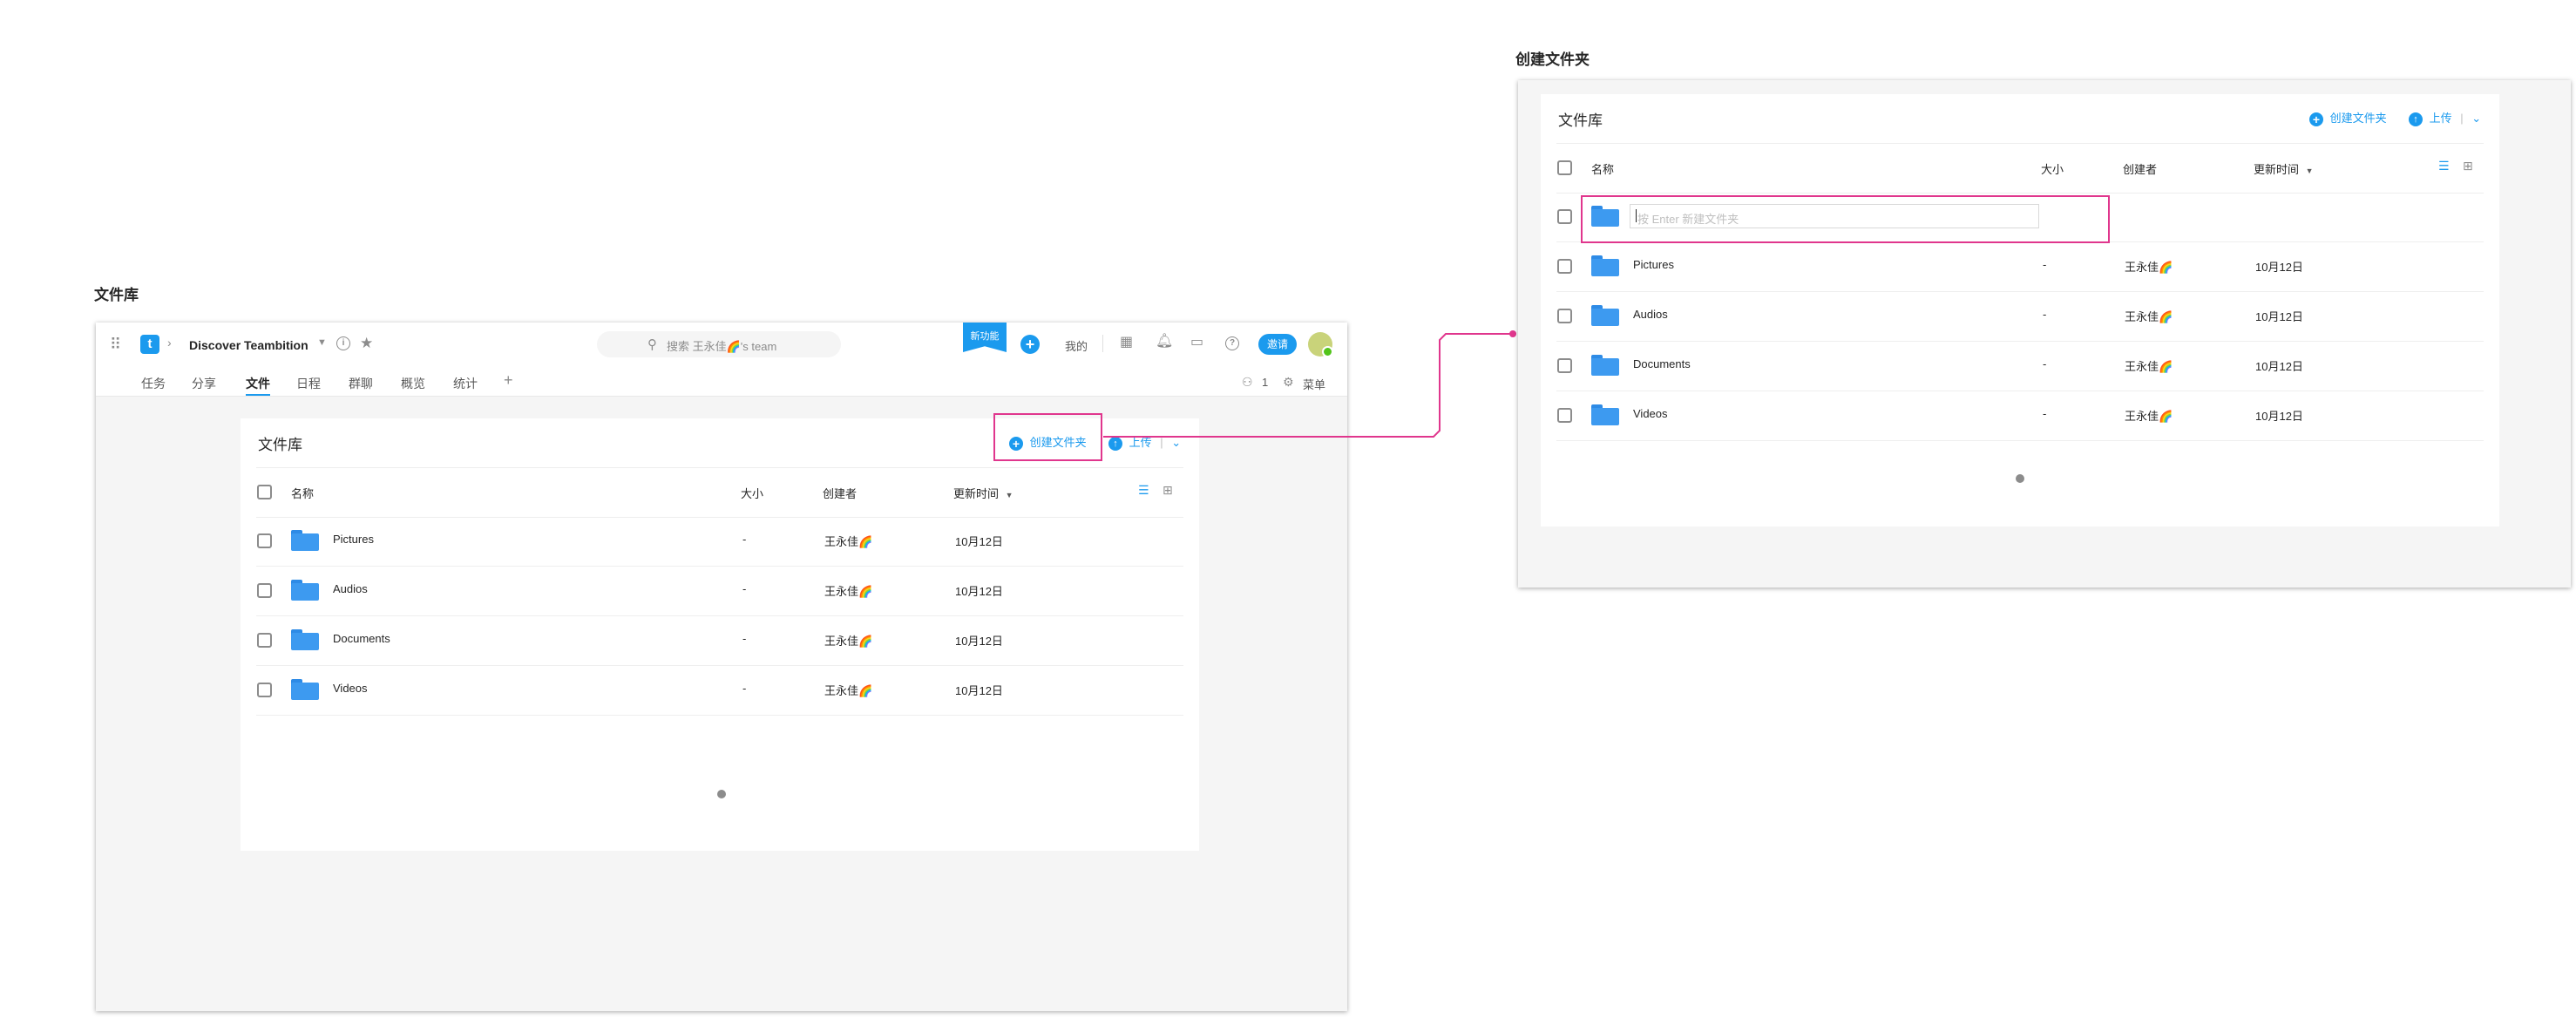  Describe the element at coordinates (2020, 168) in the screenshot. I see `table-header: 名称 大小 创建者 更新时间 ▼ ☰ ⊞` at that location.